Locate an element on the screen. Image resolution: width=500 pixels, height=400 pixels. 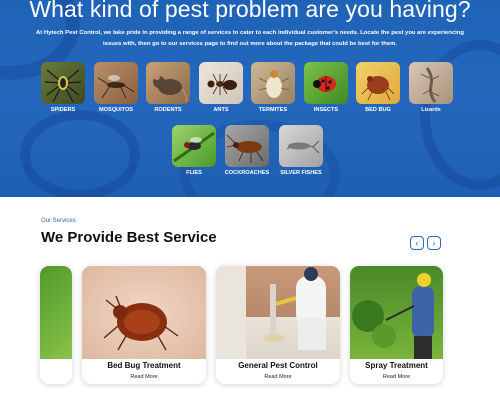
pest-item-spiders: SPIDERS is located at coordinates (63, 87).